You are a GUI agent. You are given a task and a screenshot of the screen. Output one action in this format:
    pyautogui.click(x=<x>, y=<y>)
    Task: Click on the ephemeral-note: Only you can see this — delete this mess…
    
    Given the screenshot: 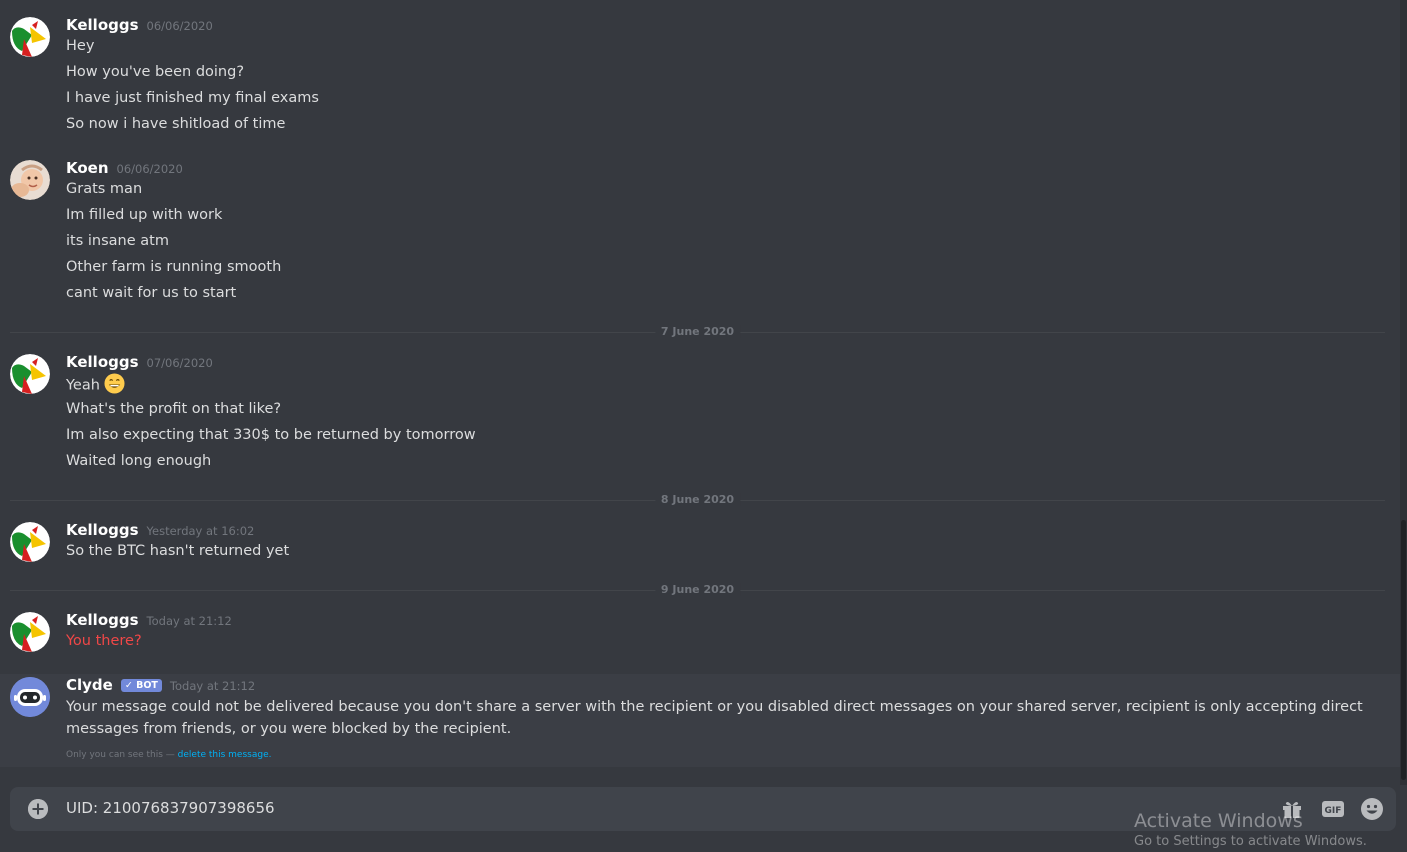 What is the action you would take?
    pyautogui.click(x=168, y=755)
    